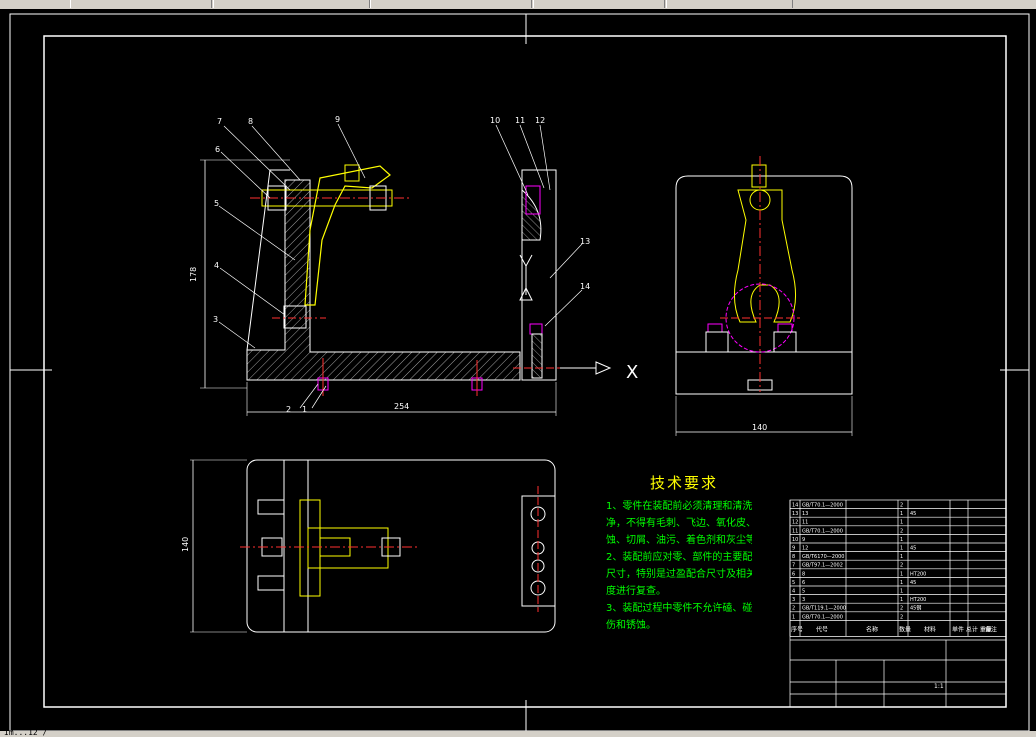 The width and height of the screenshot is (1036, 737). I want to click on bom-cell: GB/T97.1—2002, so click(822, 566).